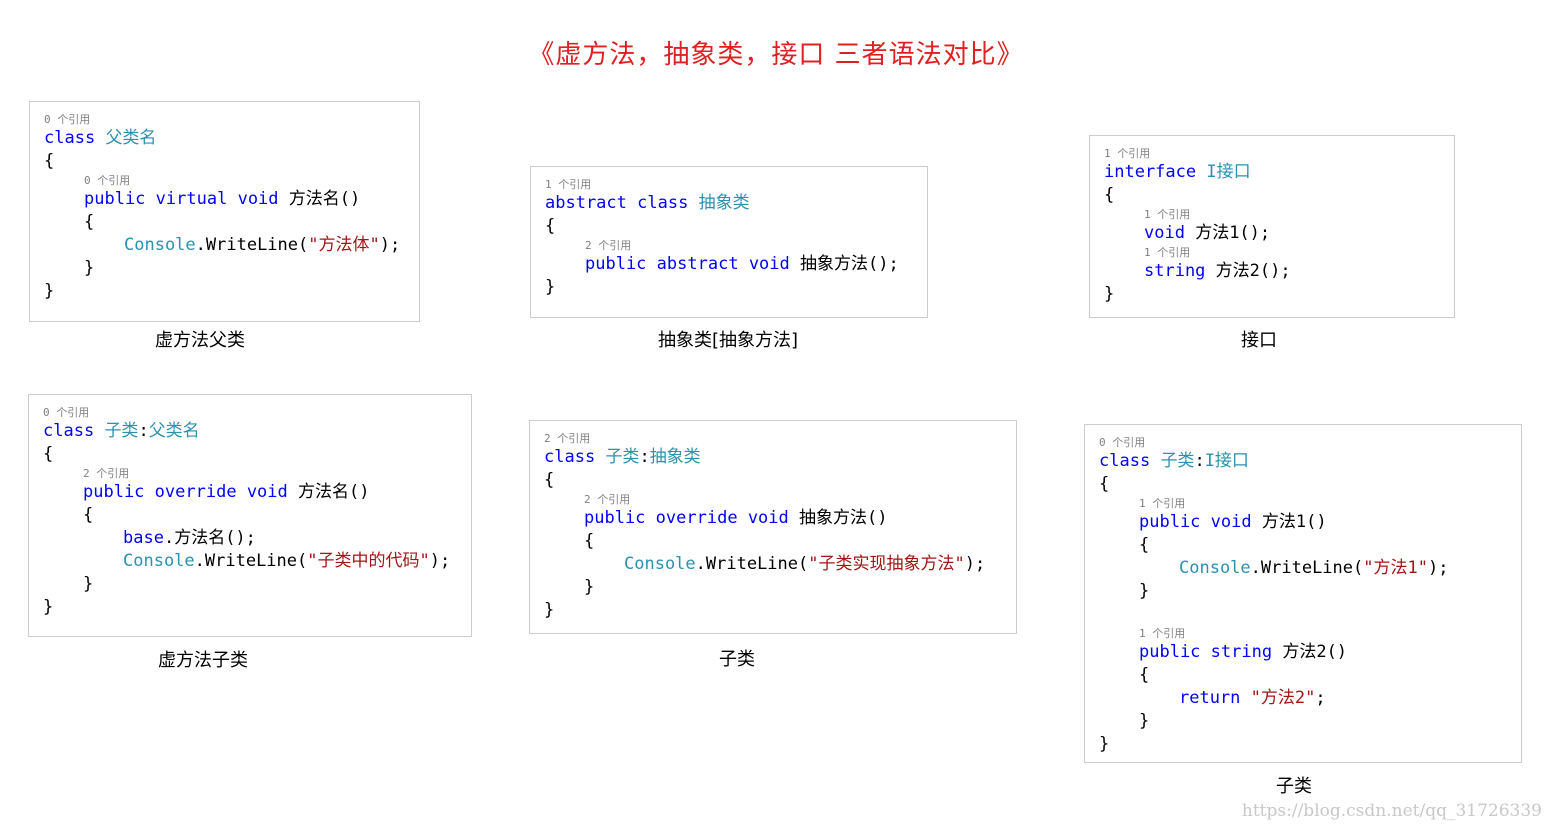 The width and height of the screenshot is (1552, 831). I want to click on caption-abstract-class: 抽象类[抽象方法], so click(728, 340).